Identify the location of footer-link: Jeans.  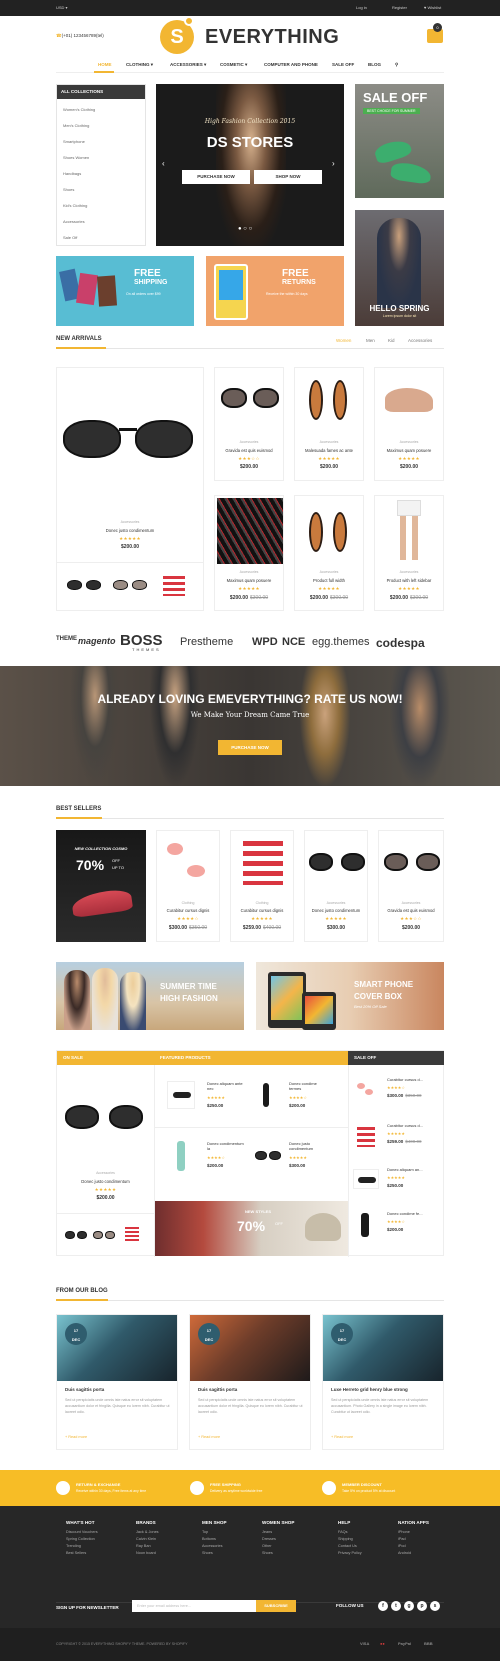
(278, 1532).